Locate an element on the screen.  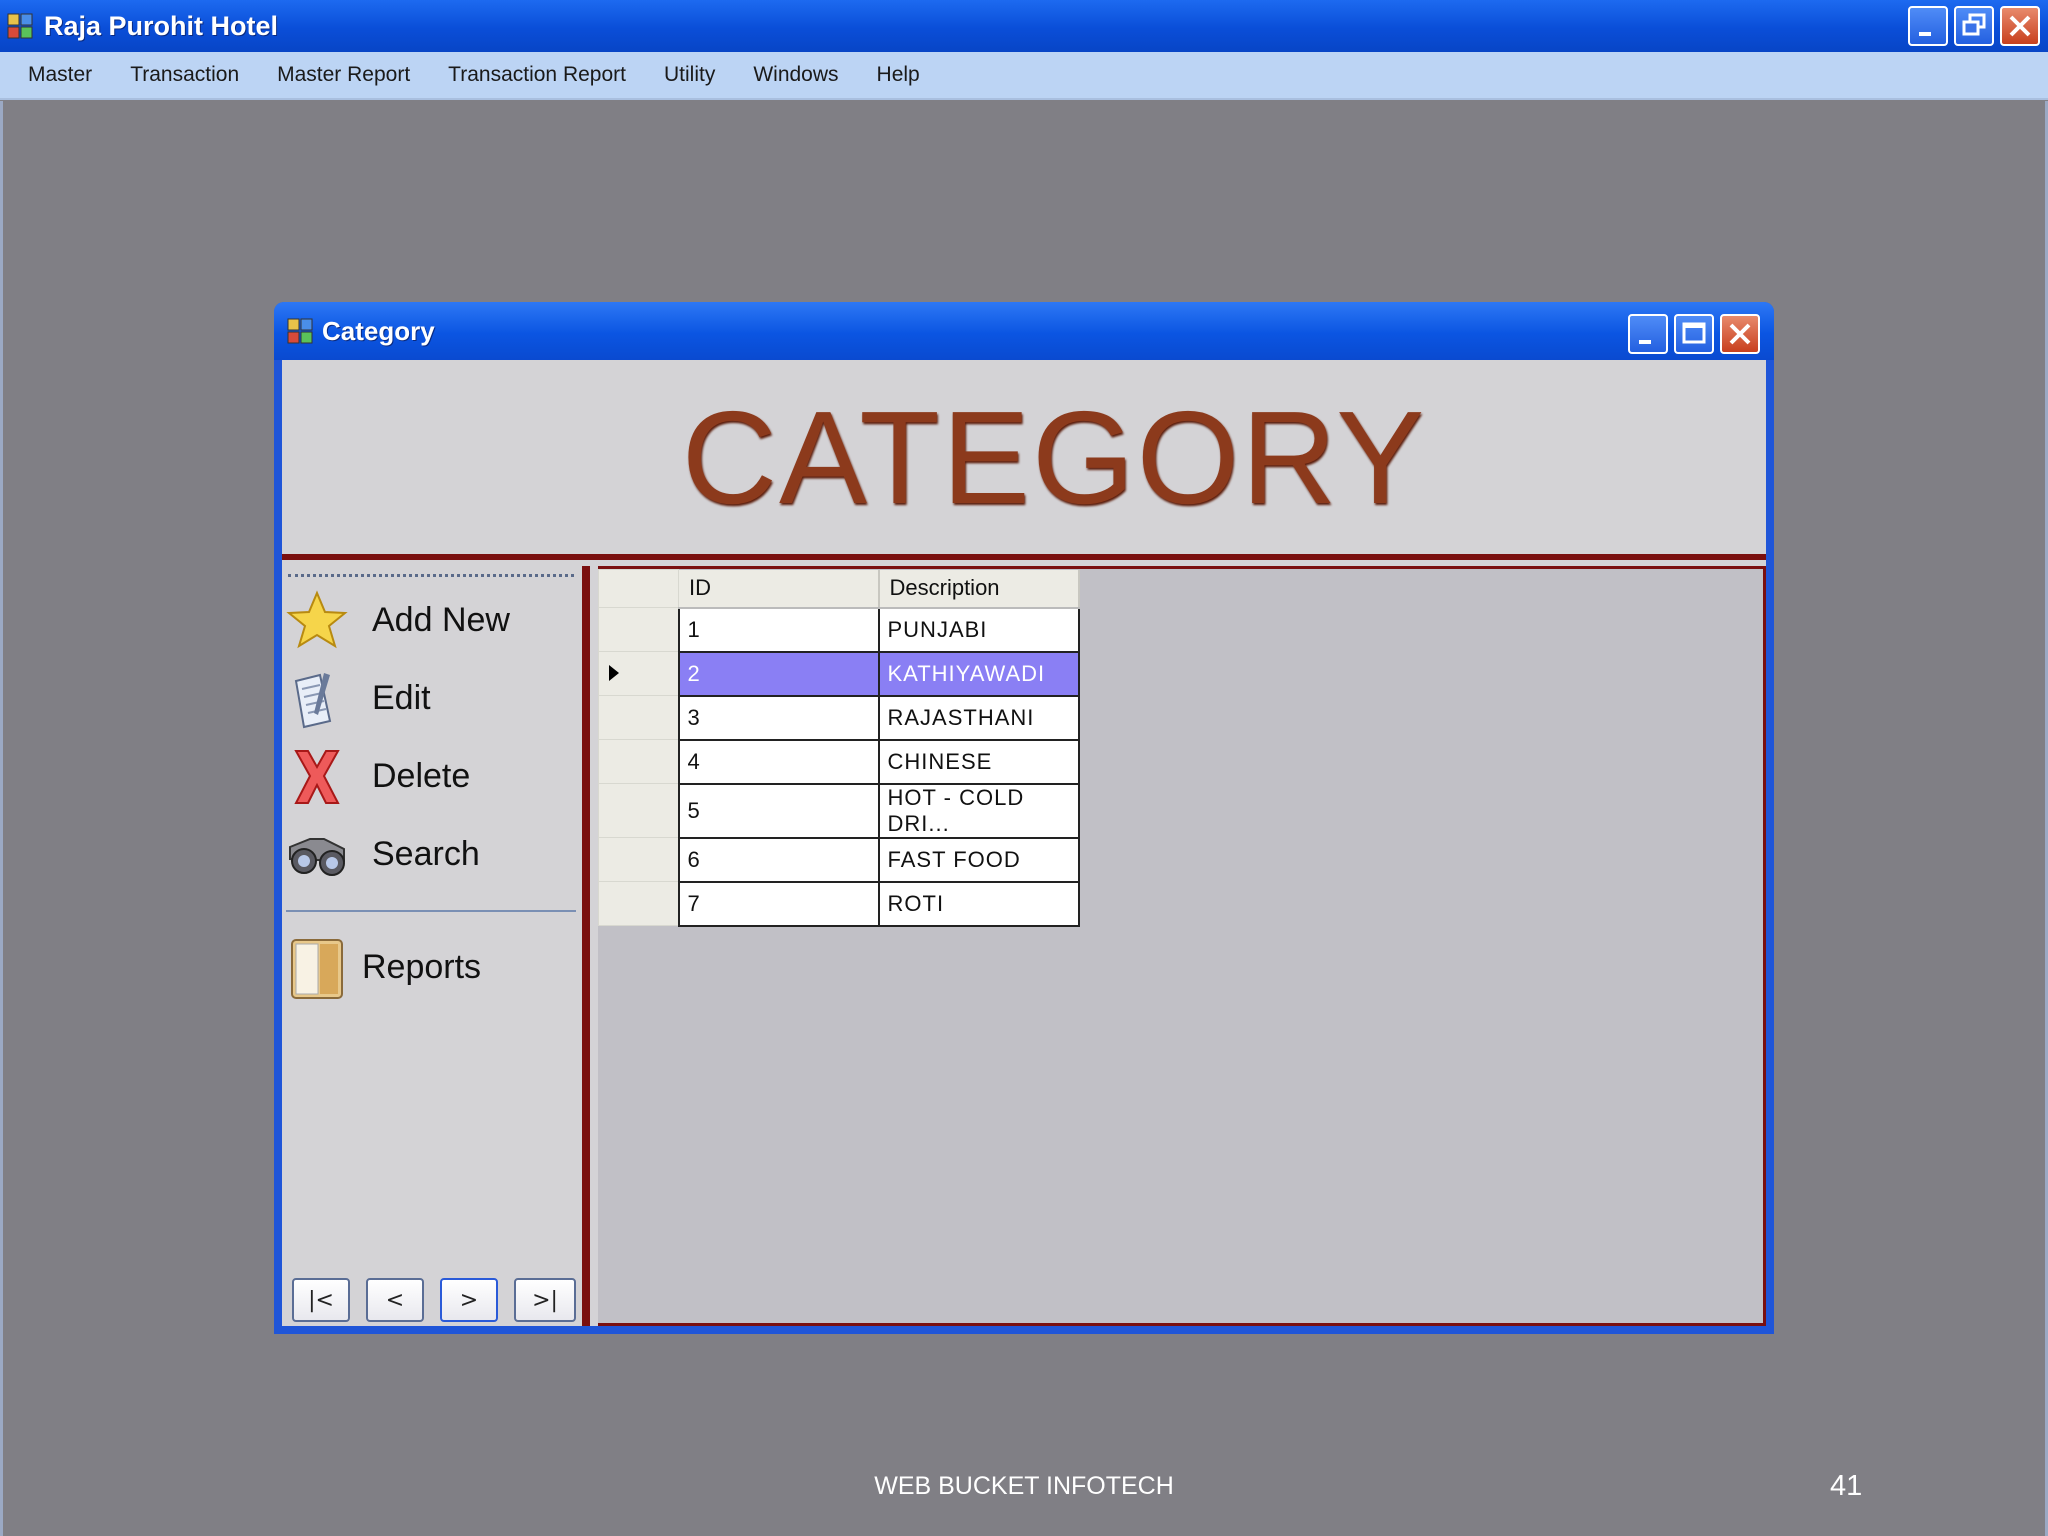
previous-record-label: < is located at coordinates (395, 1300).